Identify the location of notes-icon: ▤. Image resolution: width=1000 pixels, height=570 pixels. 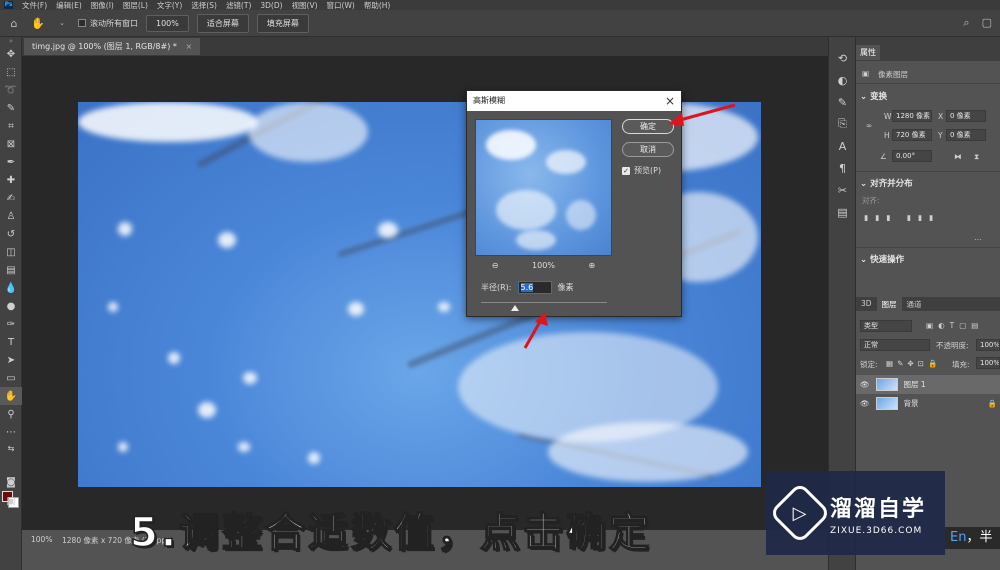
(842, 212).